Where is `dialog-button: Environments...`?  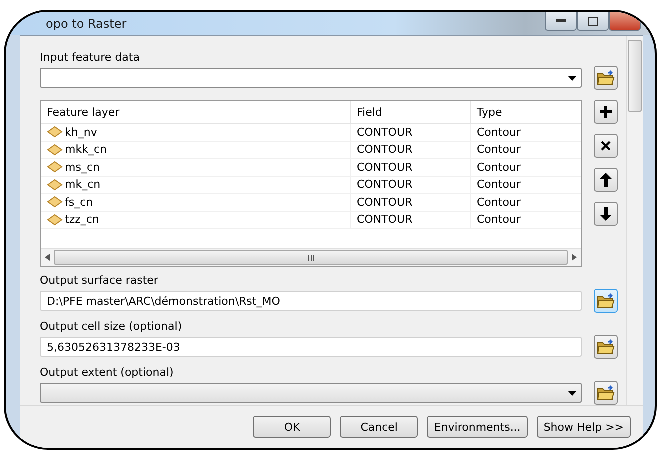 dialog-button: Environments... is located at coordinates (477, 427).